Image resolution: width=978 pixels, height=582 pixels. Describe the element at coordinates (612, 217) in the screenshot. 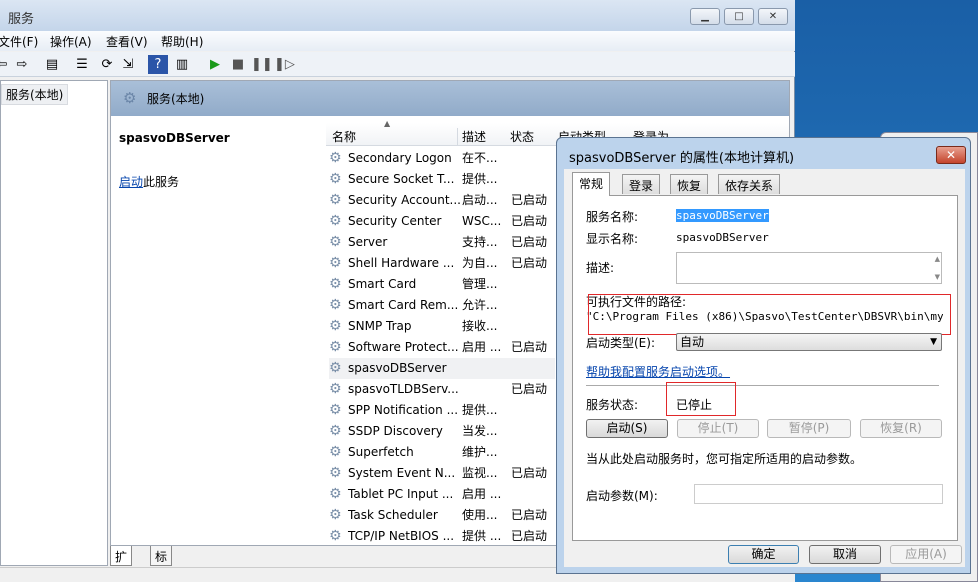

I see `service-name-label: 服务名称:` at that location.